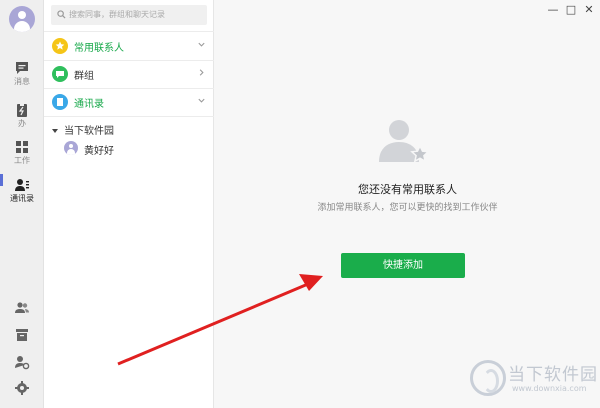 The height and width of the screenshot is (408, 600). What do you see at coordinates (89, 104) in the screenshot?
I see `group-address-book-label: 通讯录` at bounding box center [89, 104].